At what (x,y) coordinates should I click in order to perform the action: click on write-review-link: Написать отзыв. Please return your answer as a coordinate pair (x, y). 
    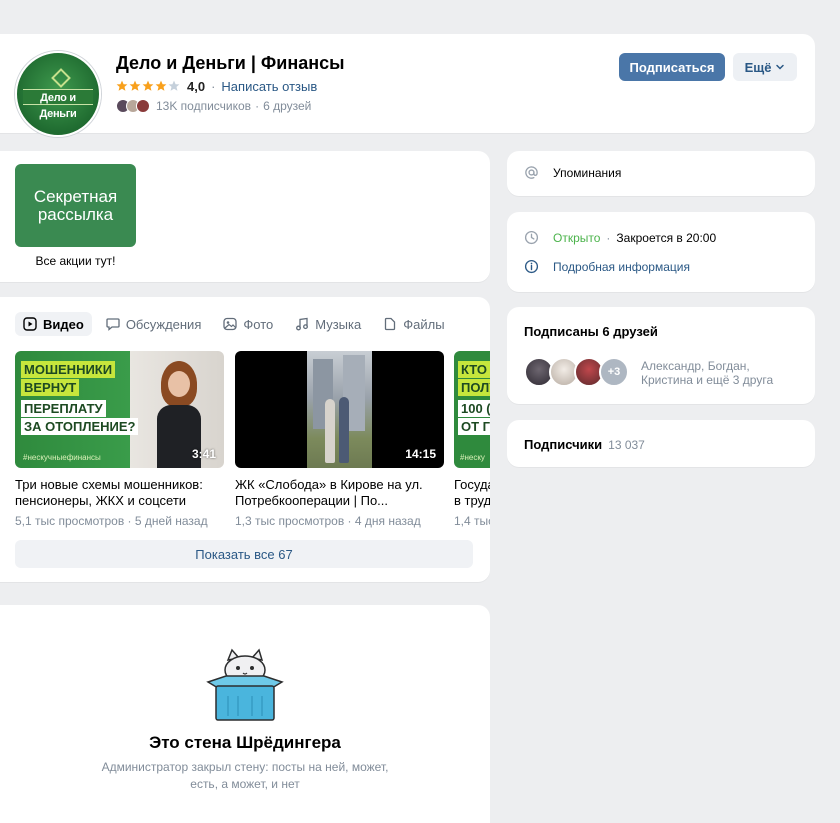
    Looking at the image, I should click on (269, 86).